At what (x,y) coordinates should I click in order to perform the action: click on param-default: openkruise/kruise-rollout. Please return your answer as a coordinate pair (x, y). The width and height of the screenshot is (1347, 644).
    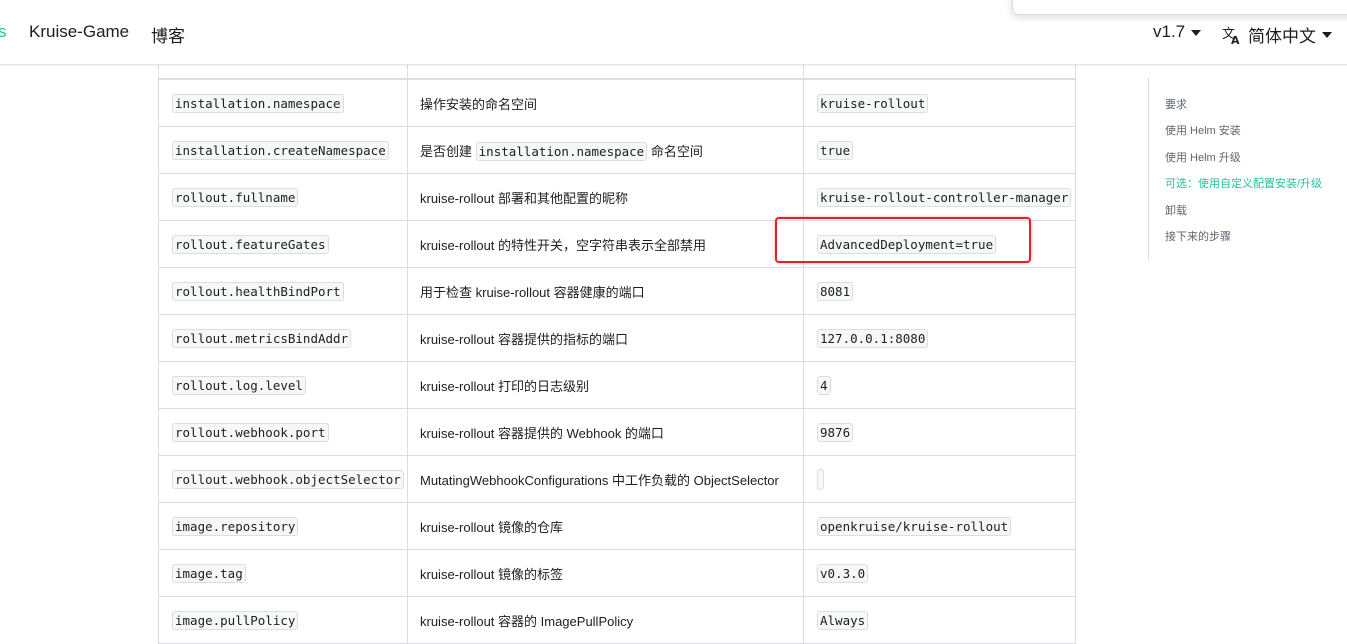
    Looking at the image, I should click on (914, 526).